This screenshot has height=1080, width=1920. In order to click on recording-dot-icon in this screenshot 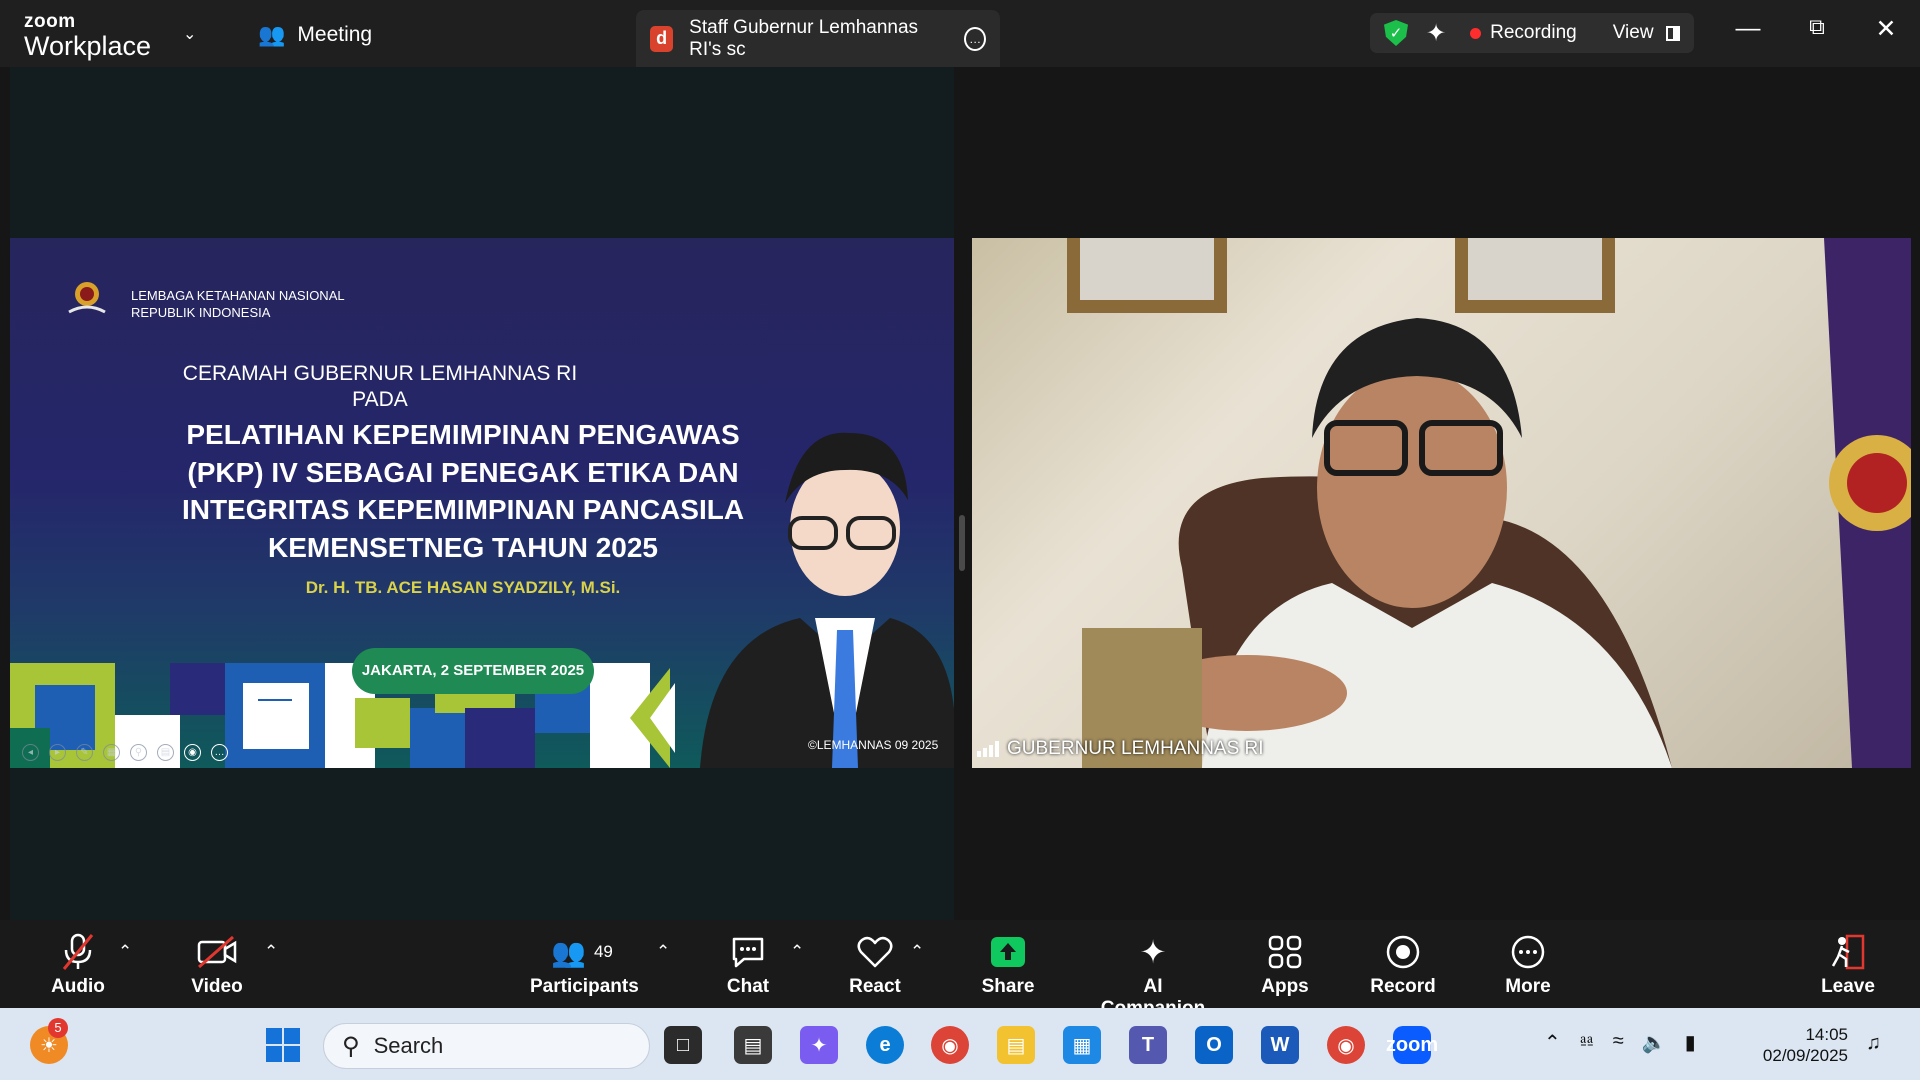, I will do `click(1476, 33)`.